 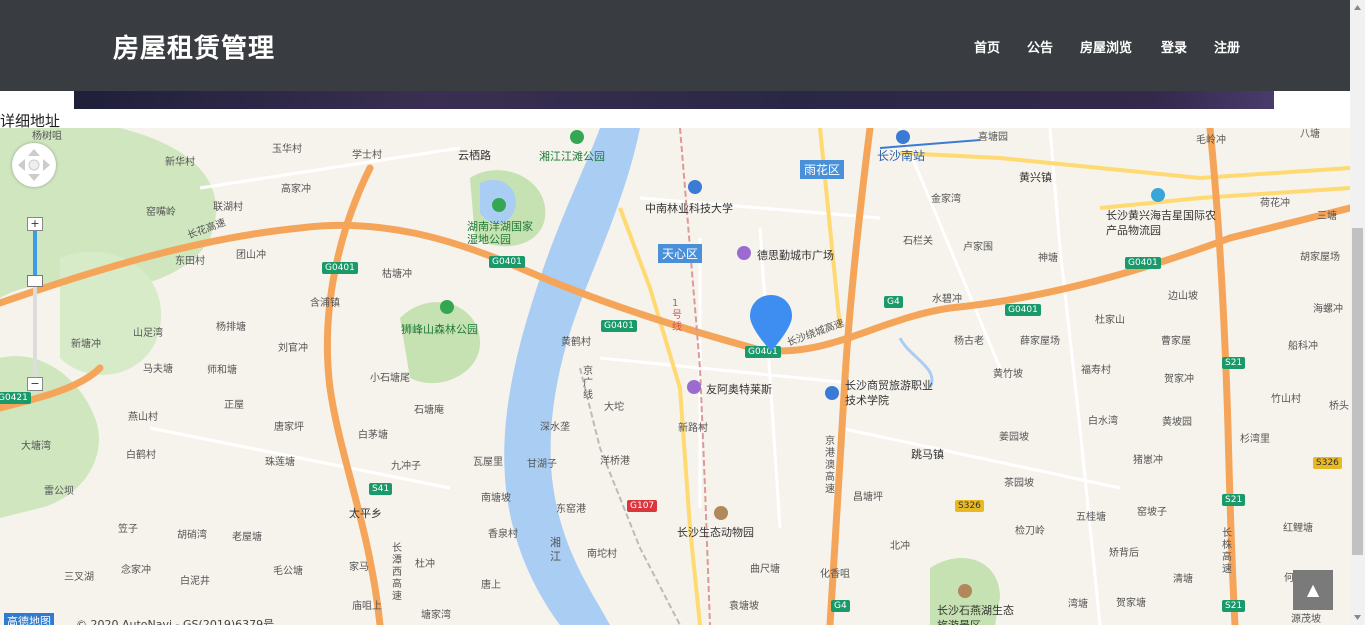 What do you see at coordinates (1008, 374) in the screenshot?
I see `map-label: 黄竹坡` at bounding box center [1008, 374].